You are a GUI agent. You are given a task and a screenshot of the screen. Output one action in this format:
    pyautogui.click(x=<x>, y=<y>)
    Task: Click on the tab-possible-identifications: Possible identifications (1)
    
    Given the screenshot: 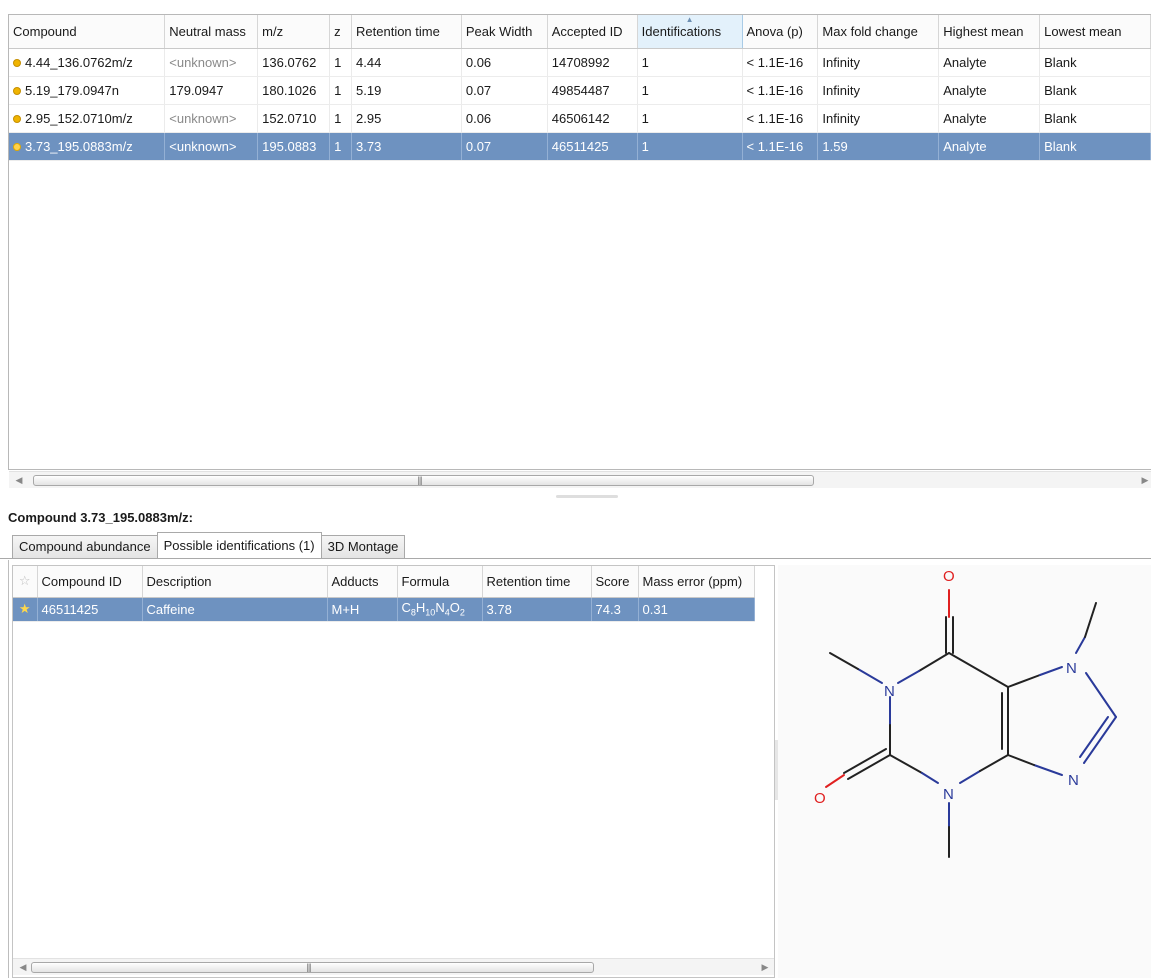 What is the action you would take?
    pyautogui.click(x=239, y=545)
    